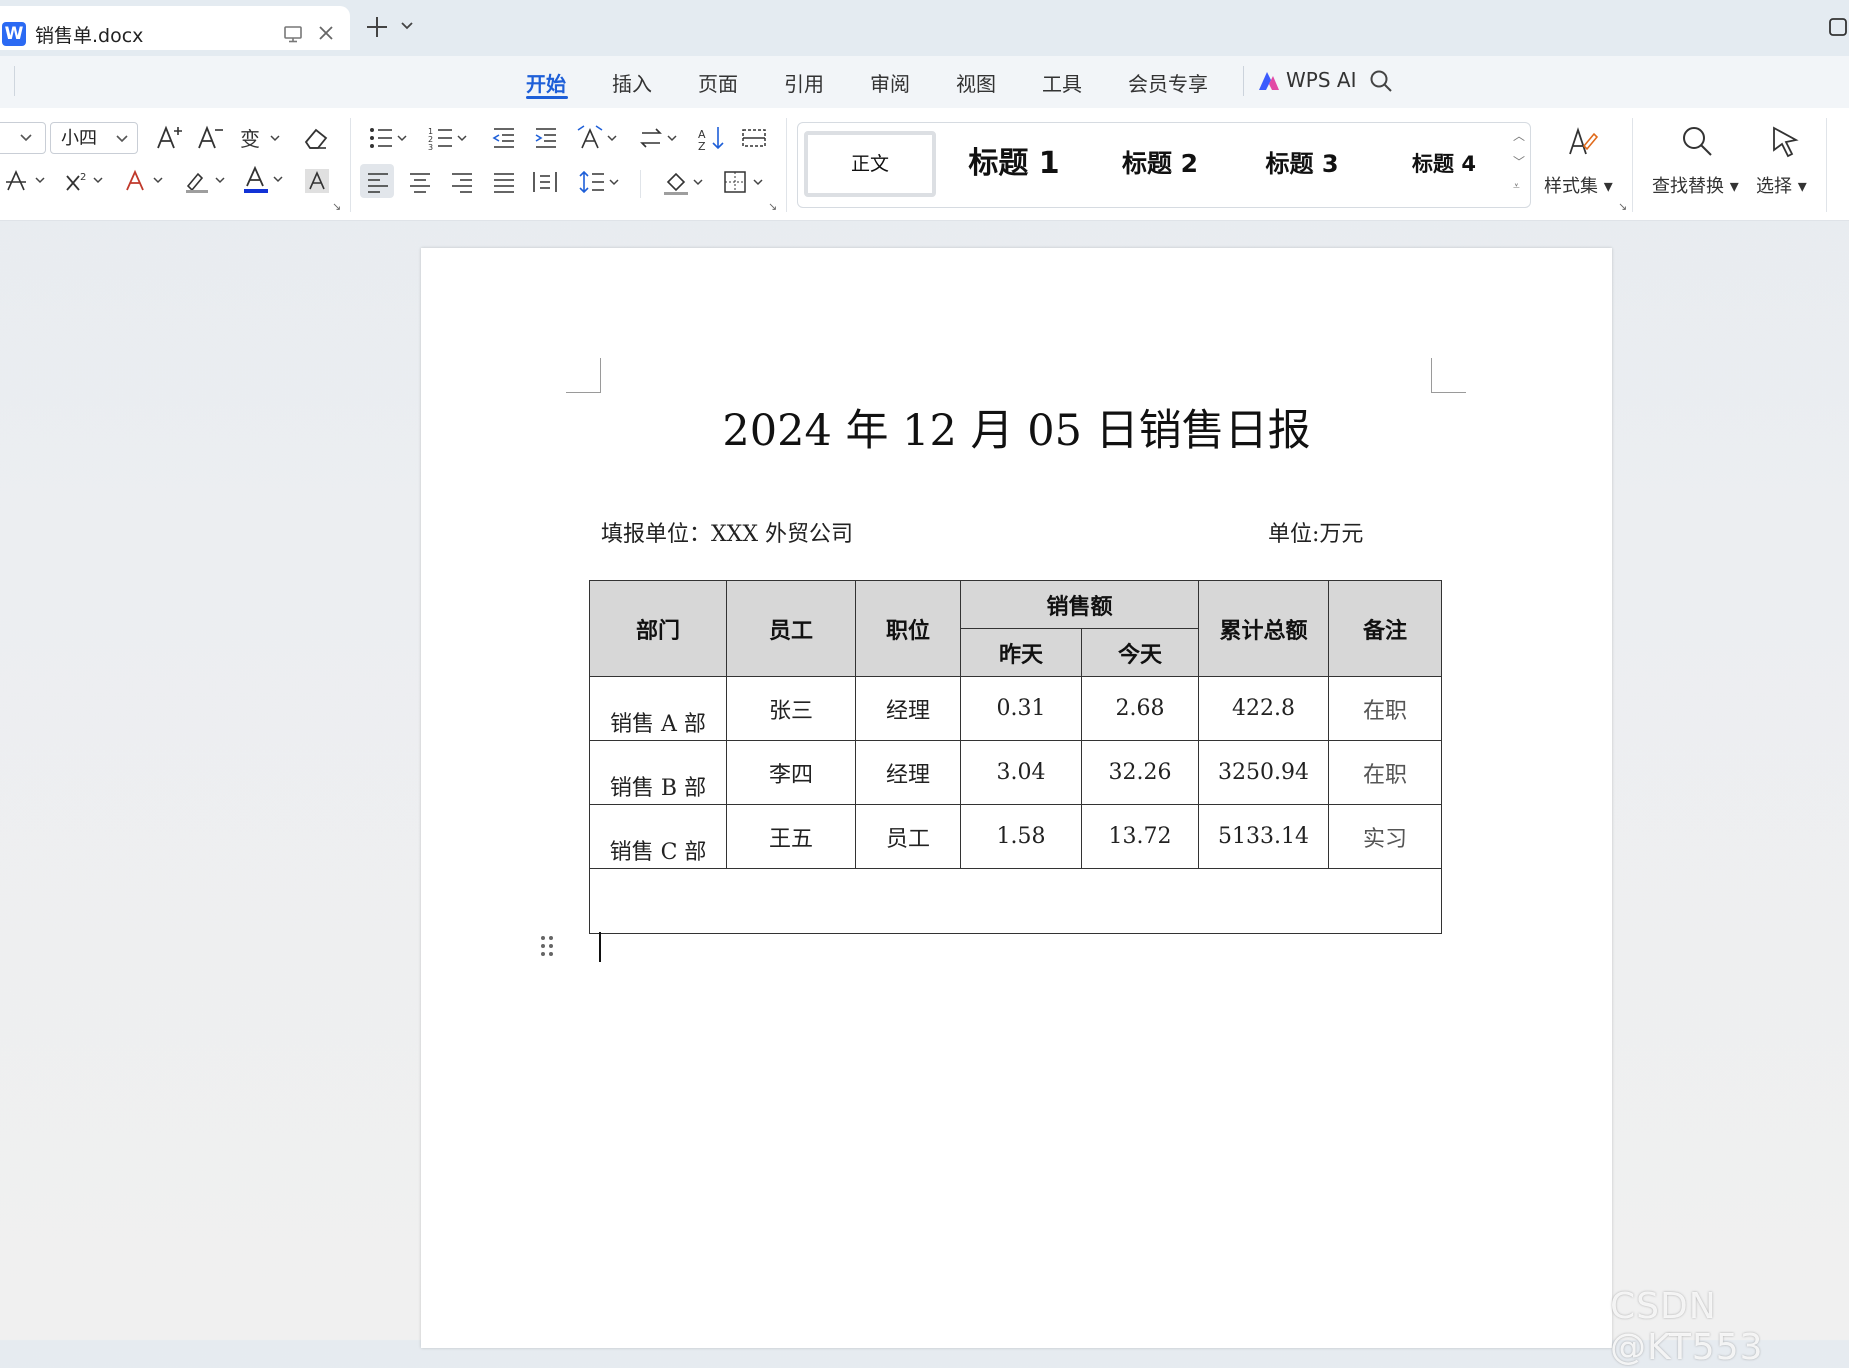  What do you see at coordinates (658, 708) in the screenshot?
I see `cell-dept: 销售 A 部` at bounding box center [658, 708].